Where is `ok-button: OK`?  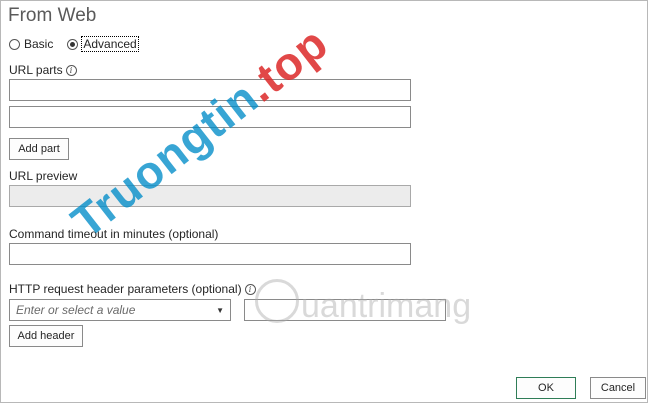 ok-button: OK is located at coordinates (546, 388).